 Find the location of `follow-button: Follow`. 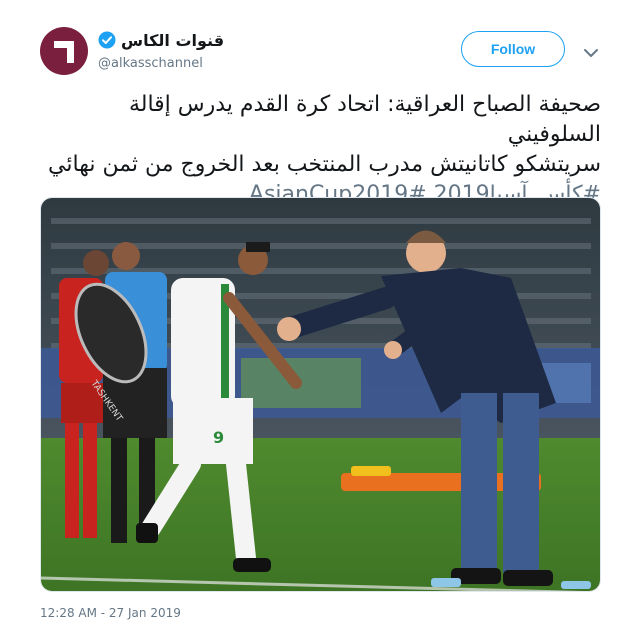

follow-button: Follow is located at coordinates (513, 49).